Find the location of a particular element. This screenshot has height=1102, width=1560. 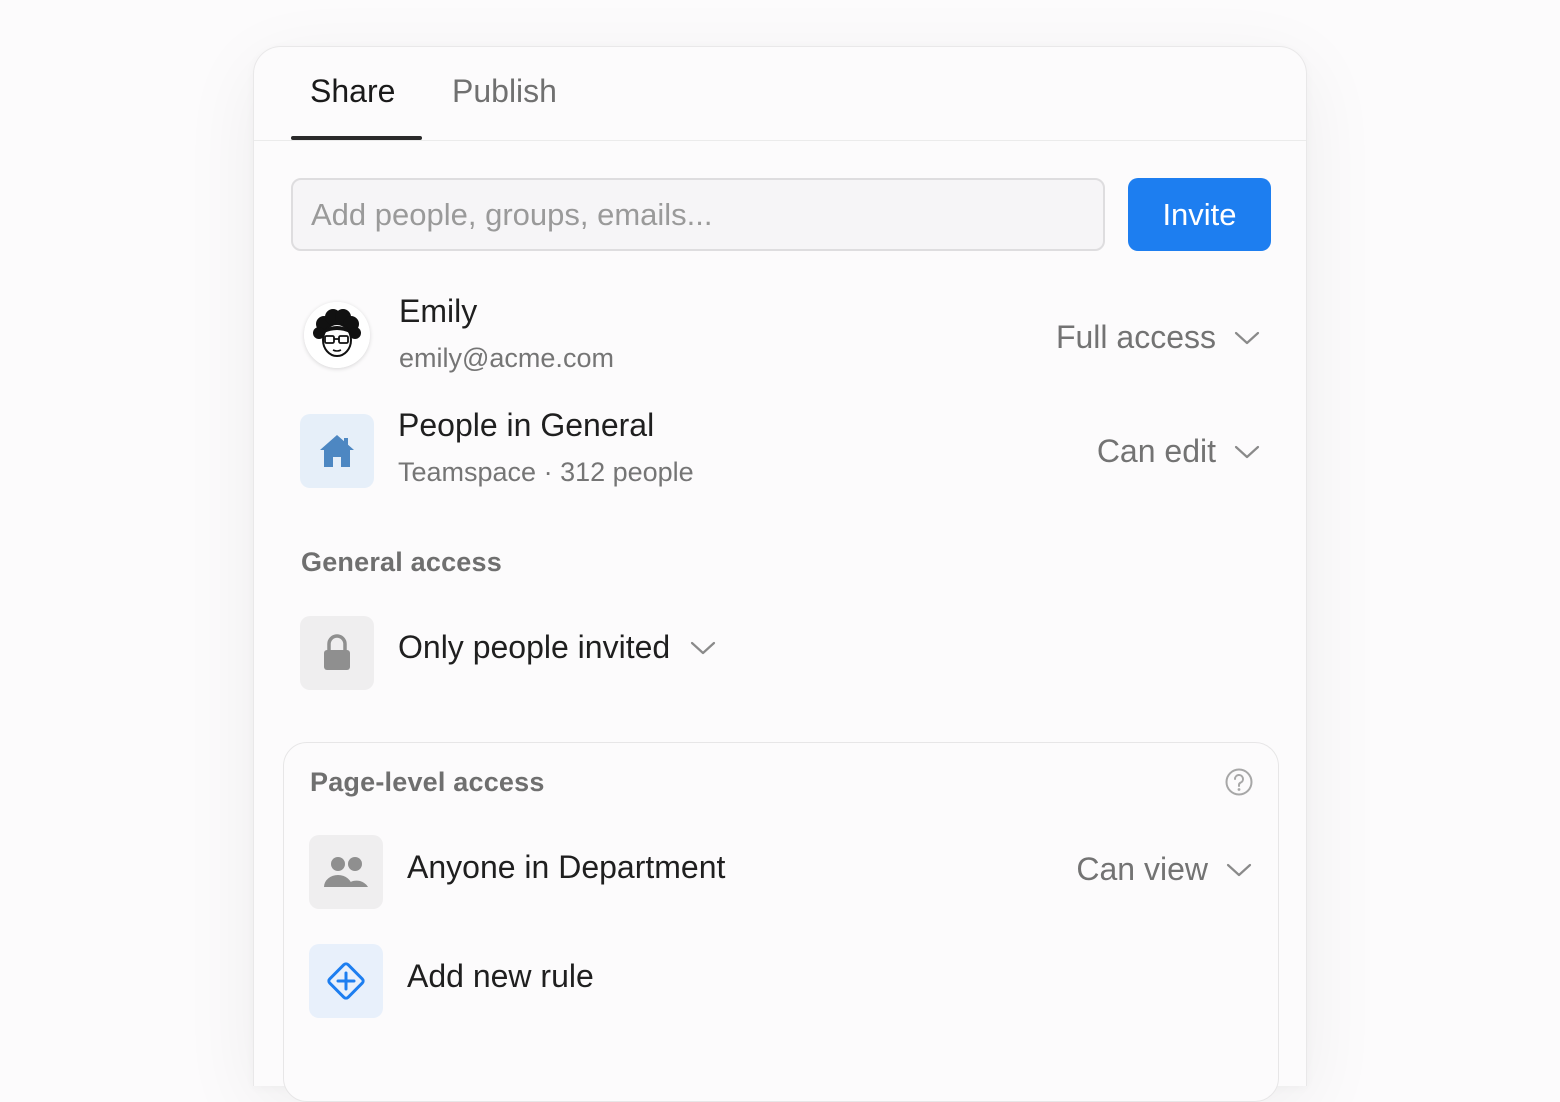

member-email: emily@acme.com is located at coordinates (506, 358).